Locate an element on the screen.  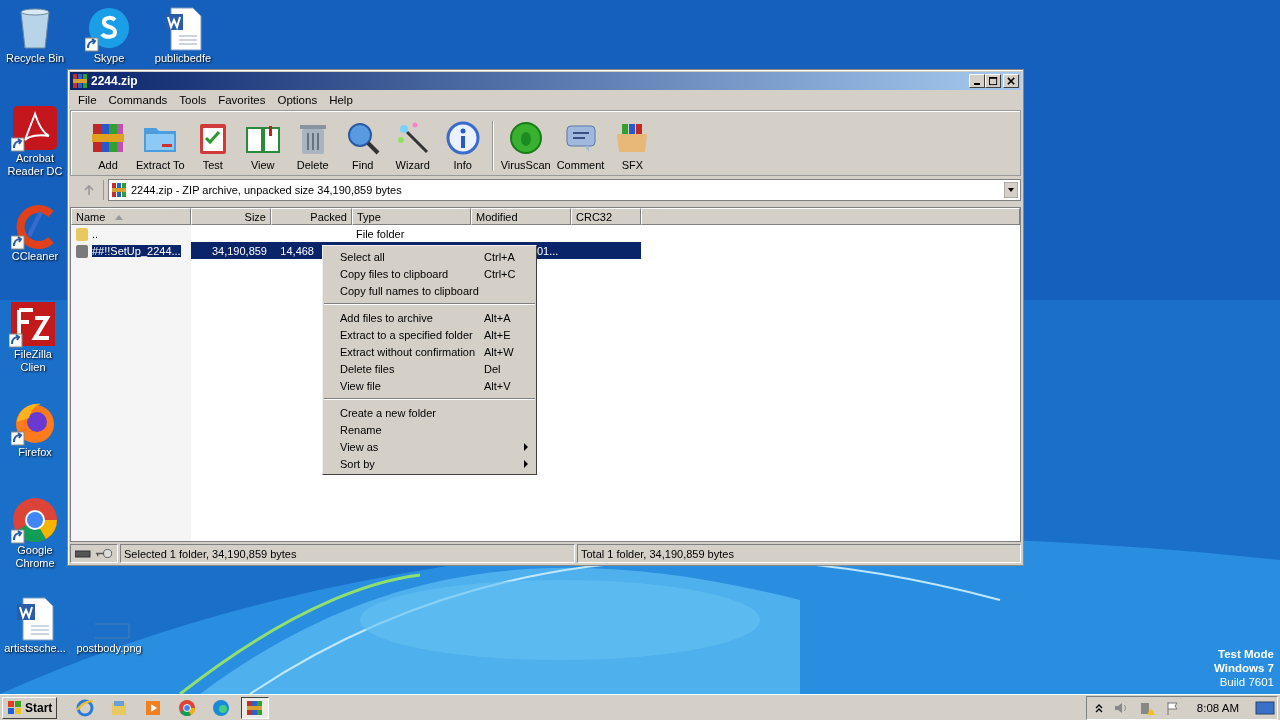
menu-item: Favorites is located at coordinates (242, 99).